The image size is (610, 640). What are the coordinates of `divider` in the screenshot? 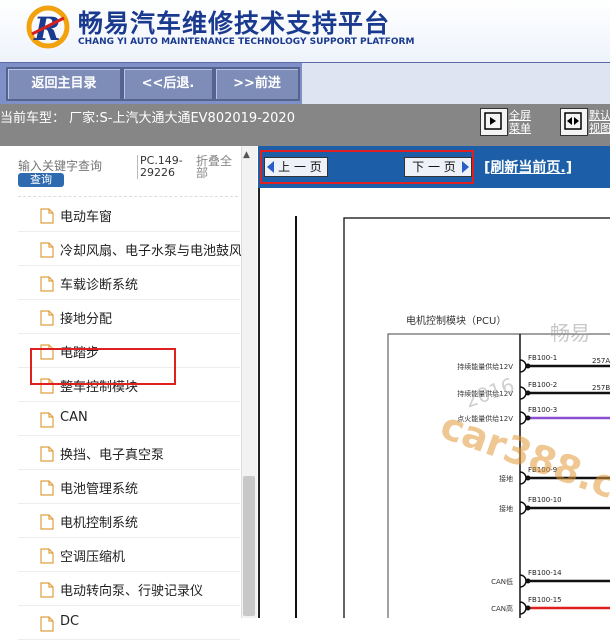 It's located at (128, 196).